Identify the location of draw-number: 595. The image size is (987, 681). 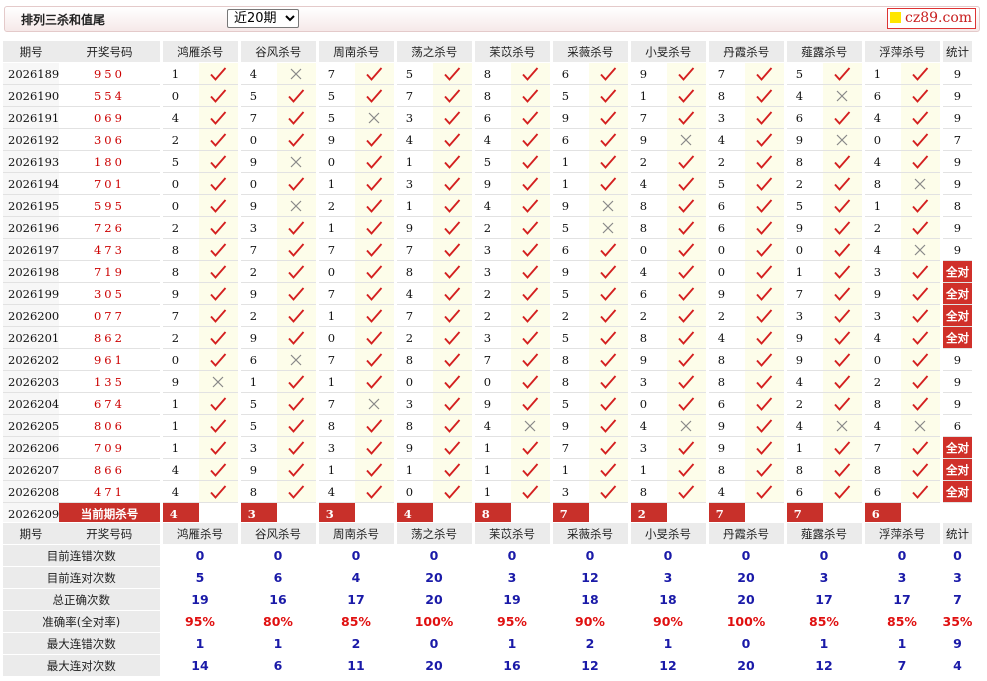
(110, 205).